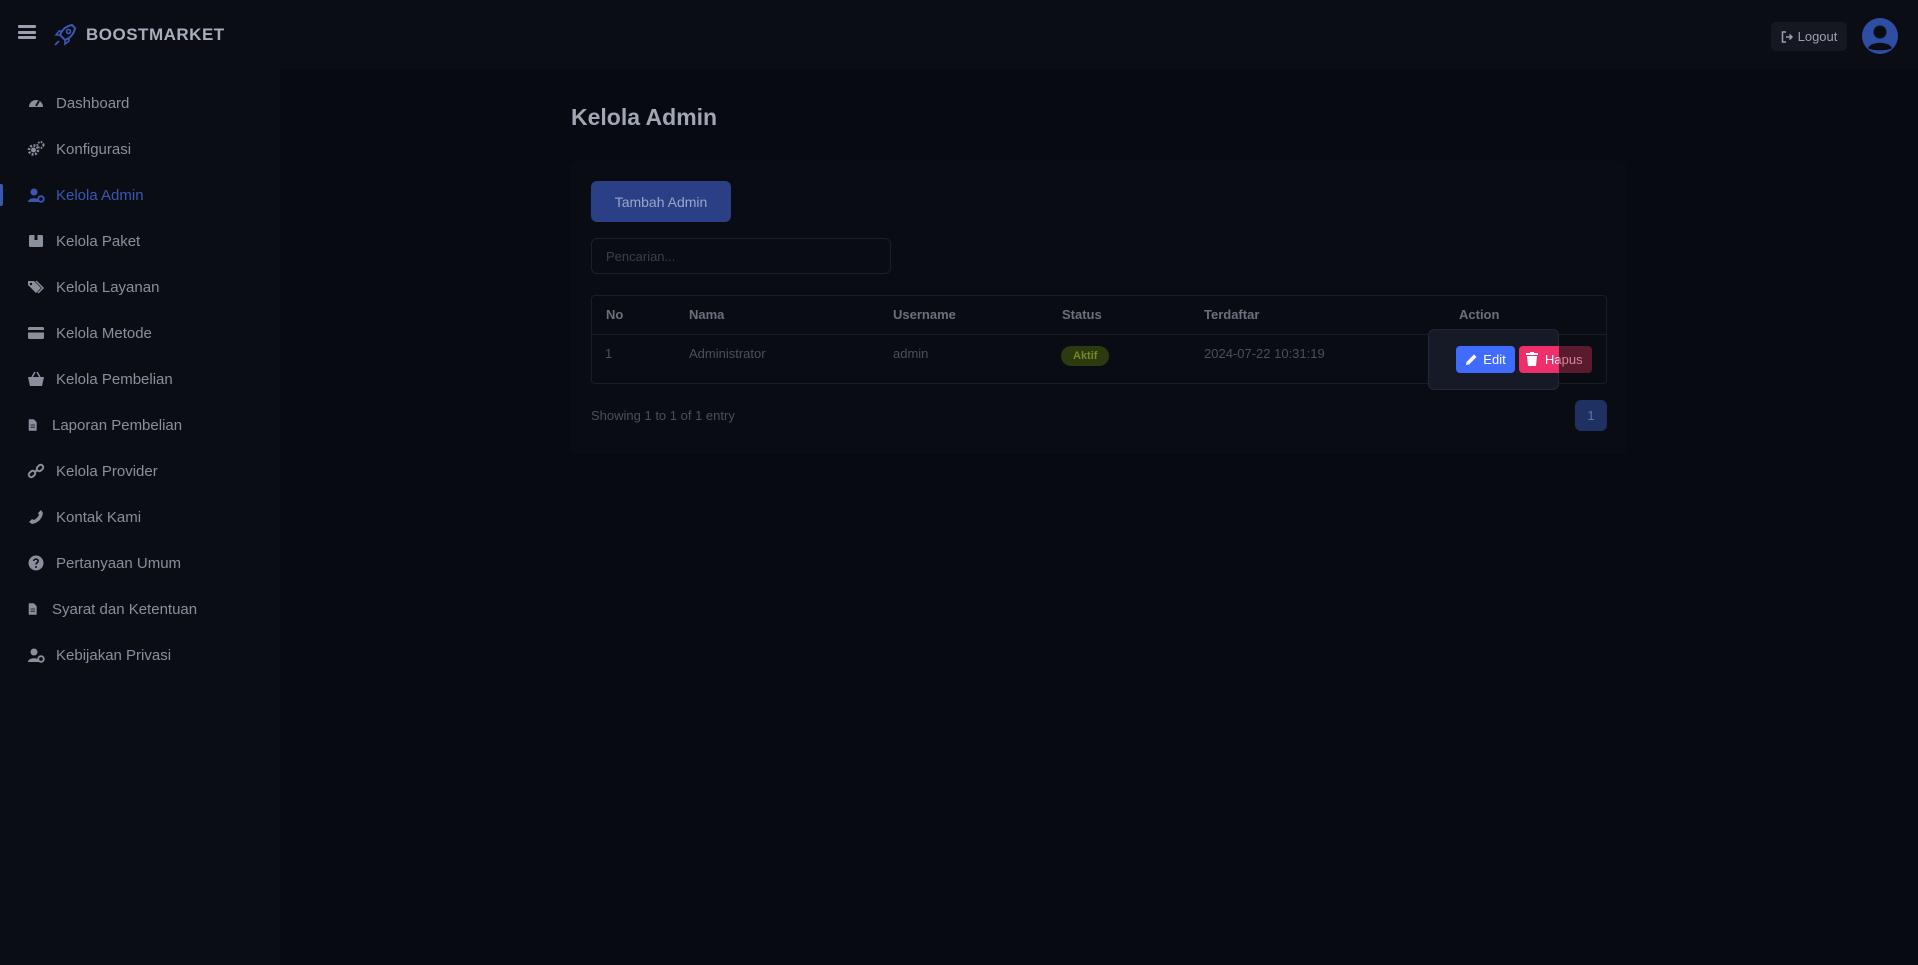 This screenshot has width=1918, height=965. I want to click on trash-icon, so click(1532, 359).